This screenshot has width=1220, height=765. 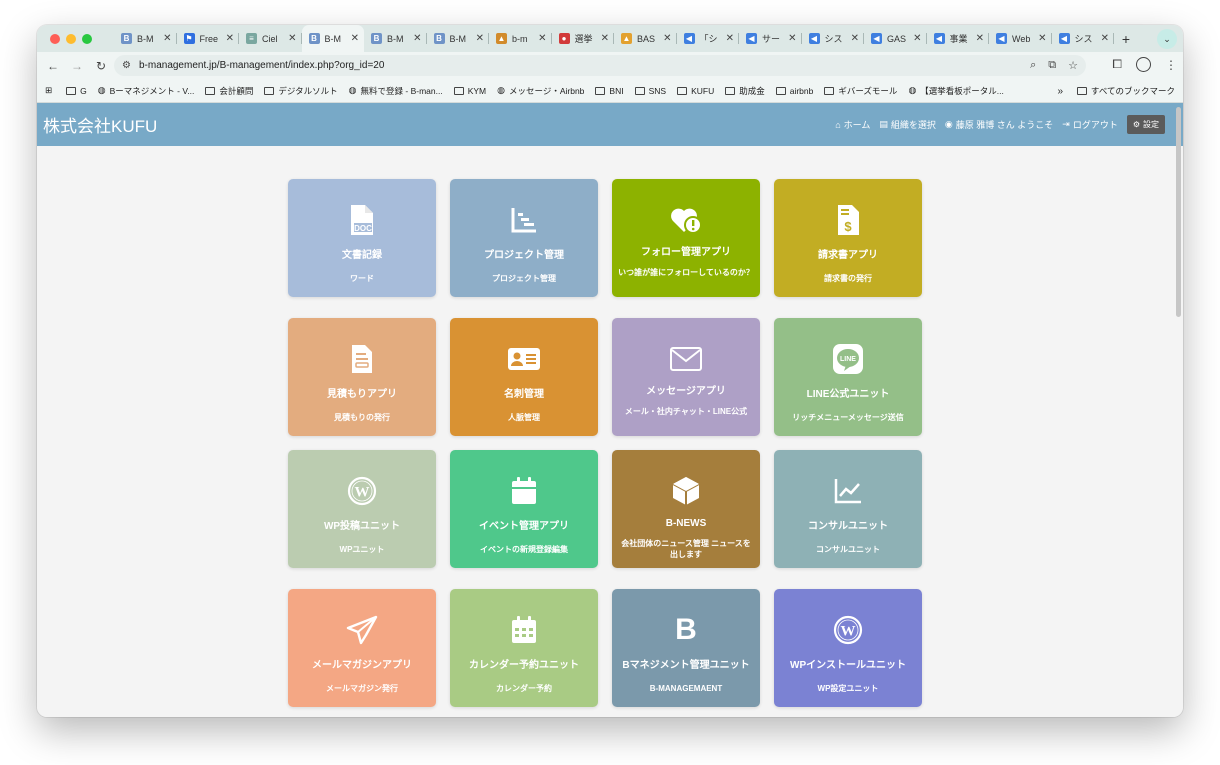 I want to click on app-card: イベント管理アプリ イベントの新規登録編集, so click(x=524, y=509).